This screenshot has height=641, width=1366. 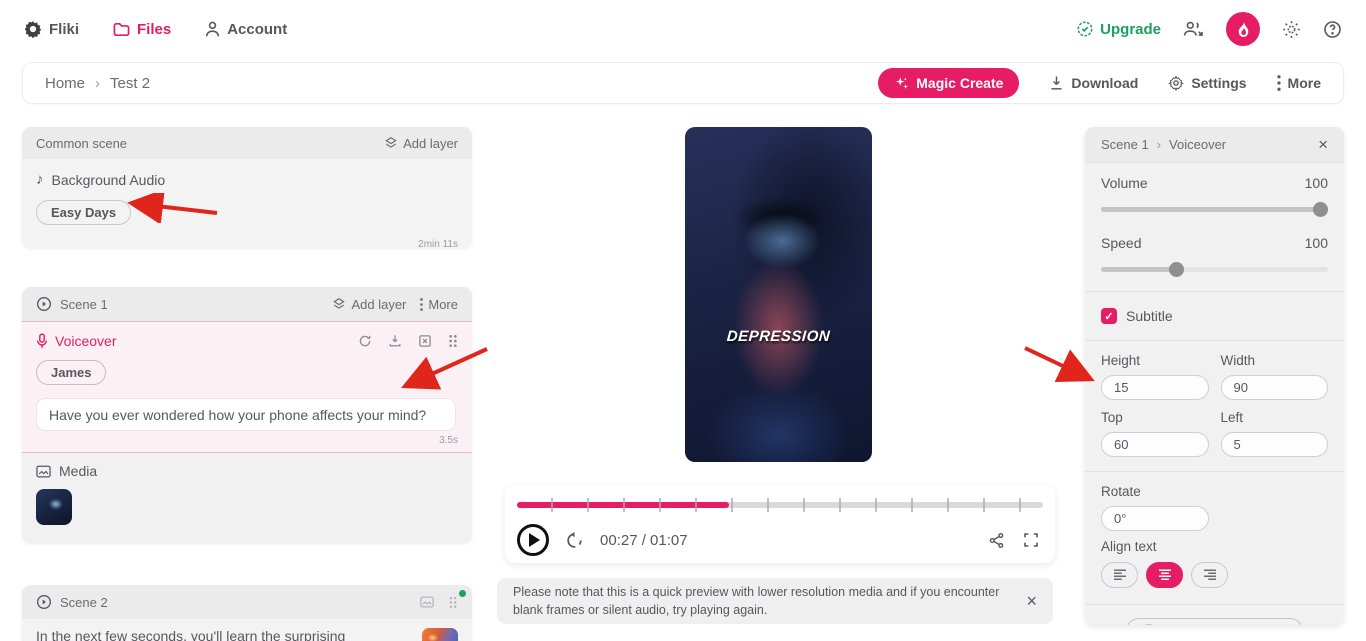 I want to click on align-center-button, so click(x=1164, y=575).